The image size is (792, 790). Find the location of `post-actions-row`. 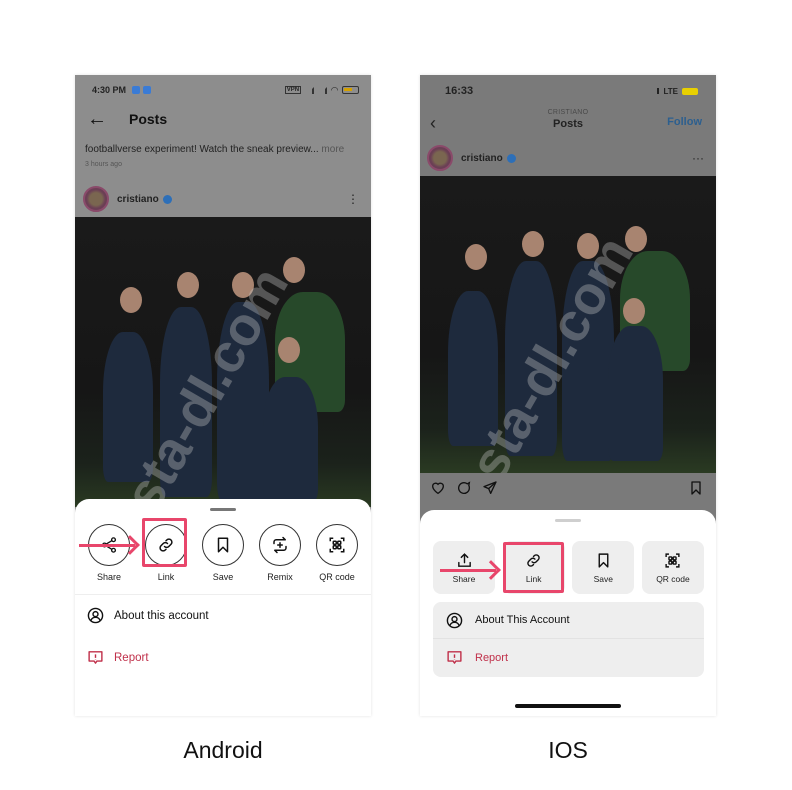

post-actions-row is located at coordinates (567, 488).